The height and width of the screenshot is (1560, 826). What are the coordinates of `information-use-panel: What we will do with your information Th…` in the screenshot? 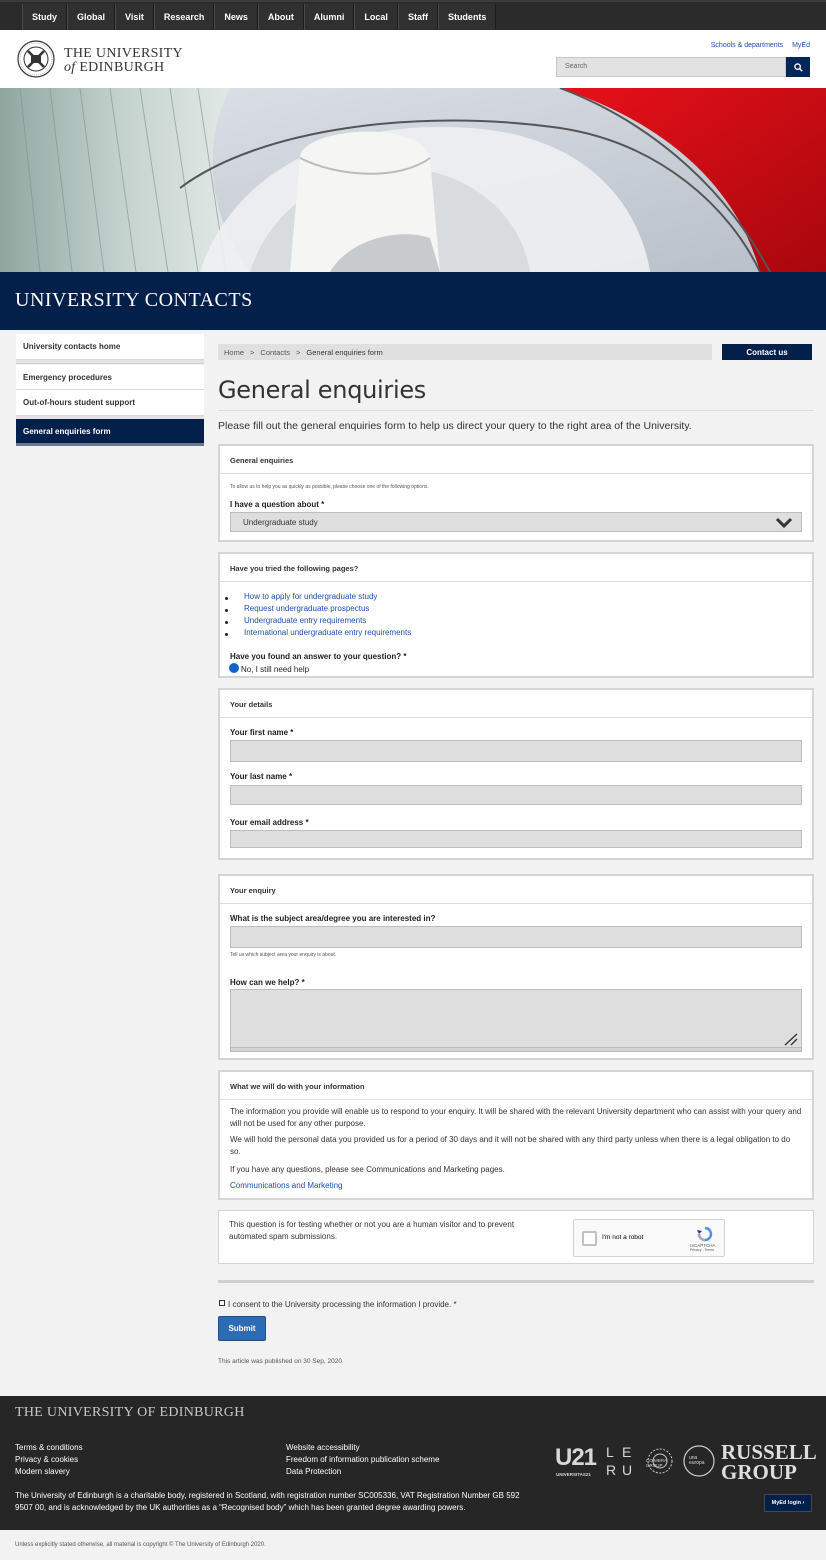 It's located at (516, 1135).